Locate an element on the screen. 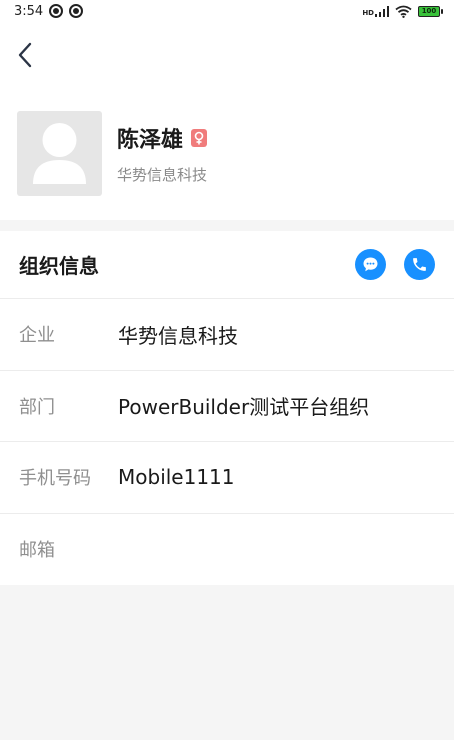  chevron-left-icon is located at coordinates (25, 55).